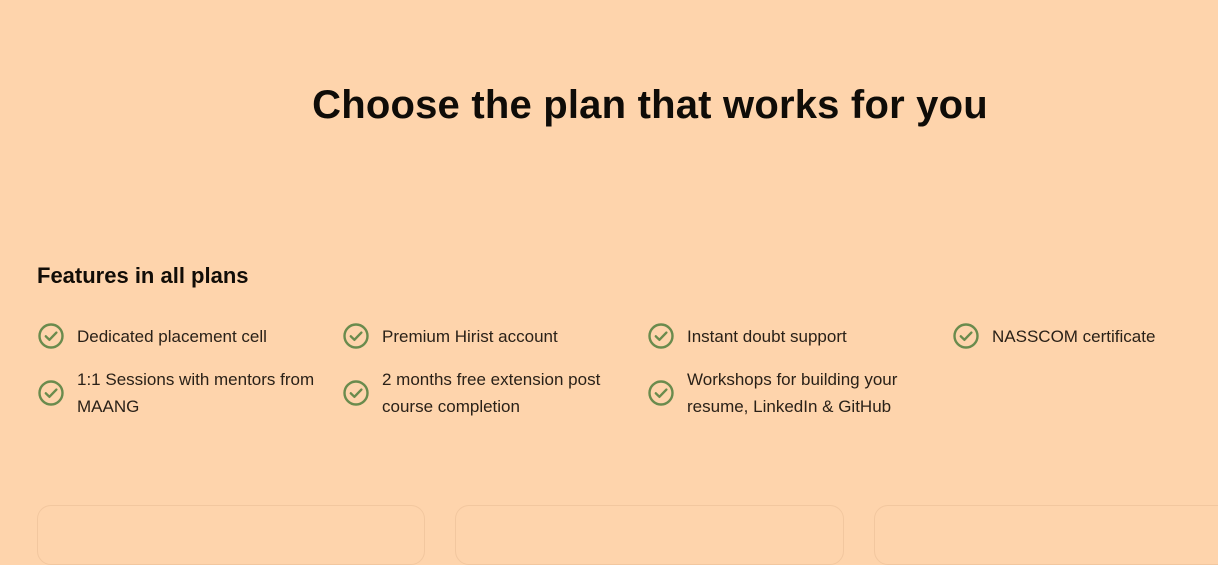 The image size is (1218, 565). What do you see at coordinates (1074, 336) in the screenshot?
I see `feature-label: NASSCOM certificate` at bounding box center [1074, 336].